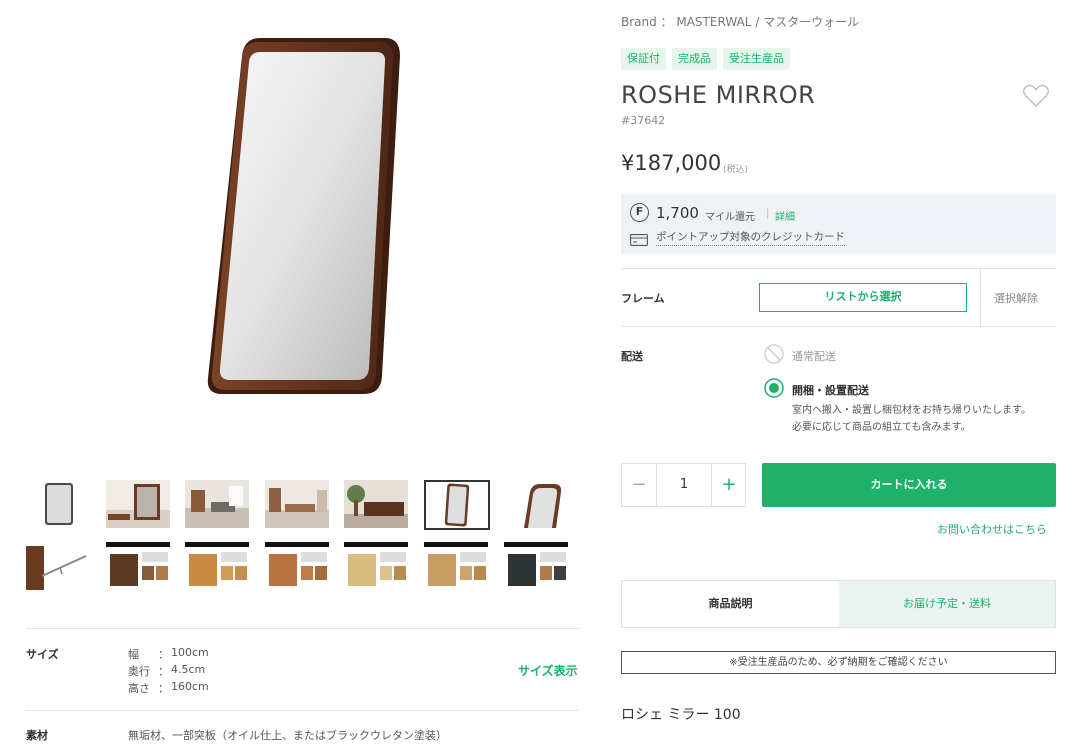 This screenshot has height=748, width=1080. Describe the element at coordinates (681, 715) in the screenshot. I see `description-title: ロシェ ミラー 100` at that location.